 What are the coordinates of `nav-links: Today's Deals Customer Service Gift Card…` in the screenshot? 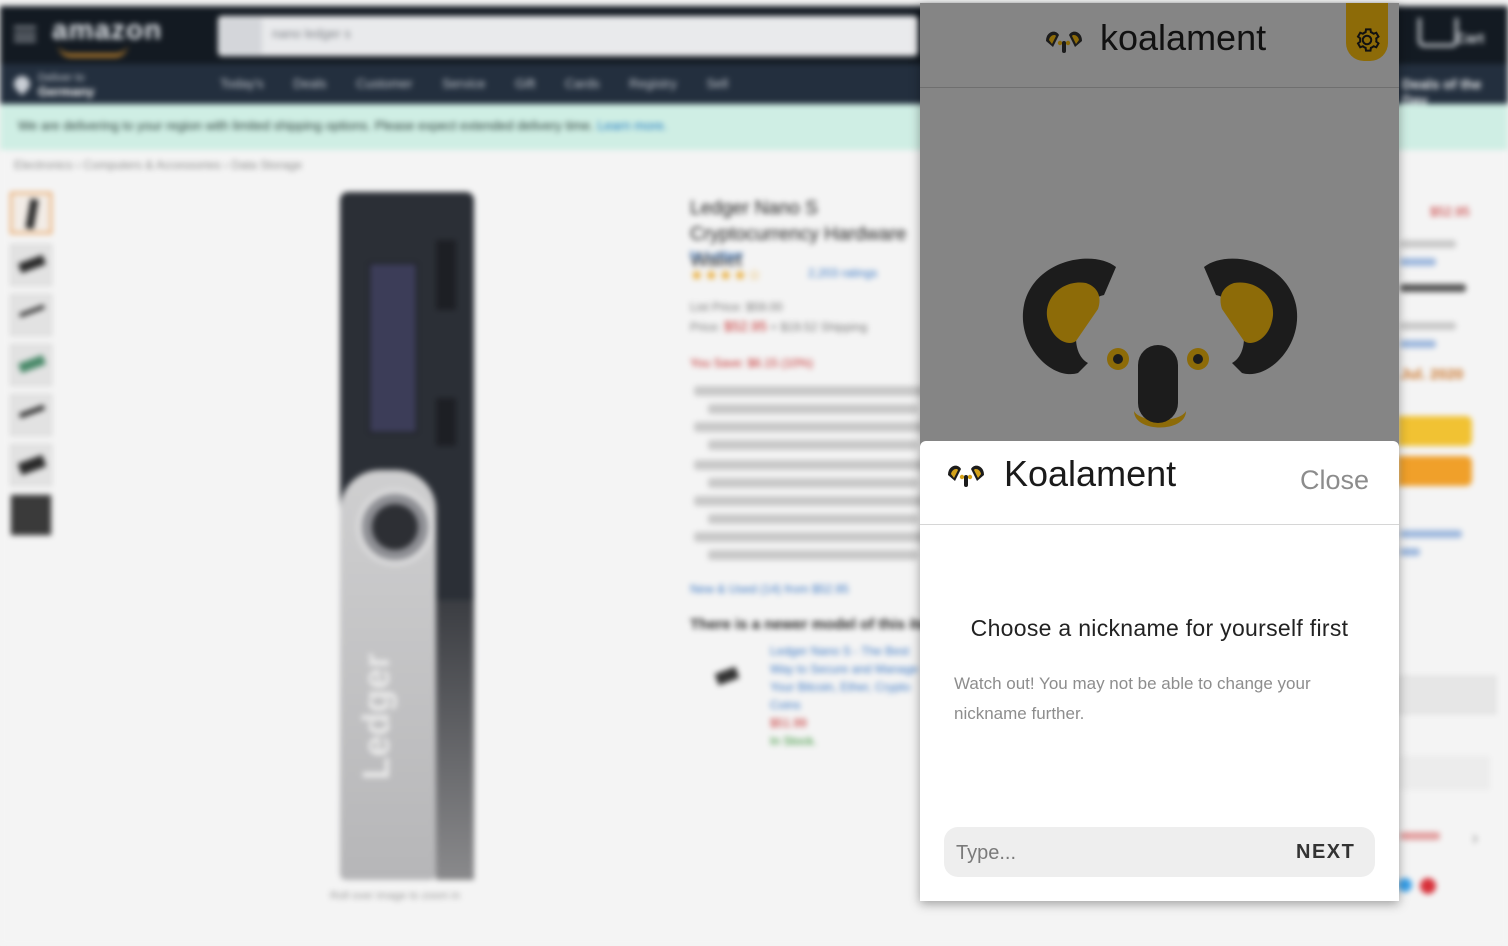 It's located at (474, 83).